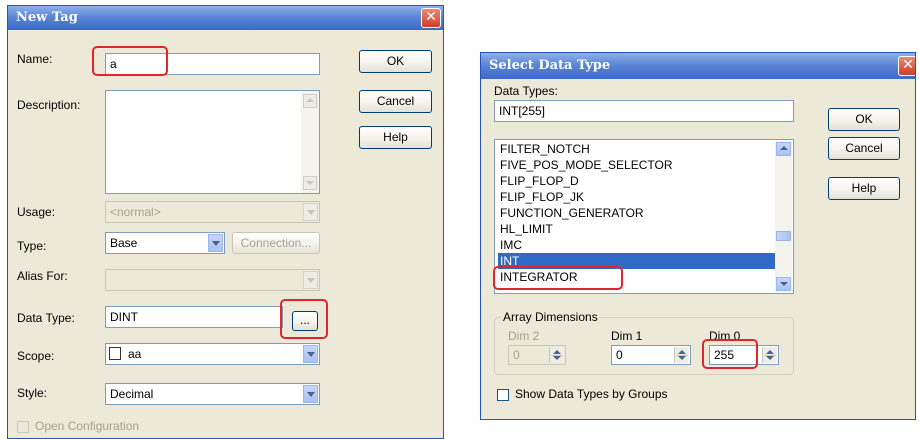  What do you see at coordinates (395, 61) in the screenshot?
I see `ok-button: OK` at bounding box center [395, 61].